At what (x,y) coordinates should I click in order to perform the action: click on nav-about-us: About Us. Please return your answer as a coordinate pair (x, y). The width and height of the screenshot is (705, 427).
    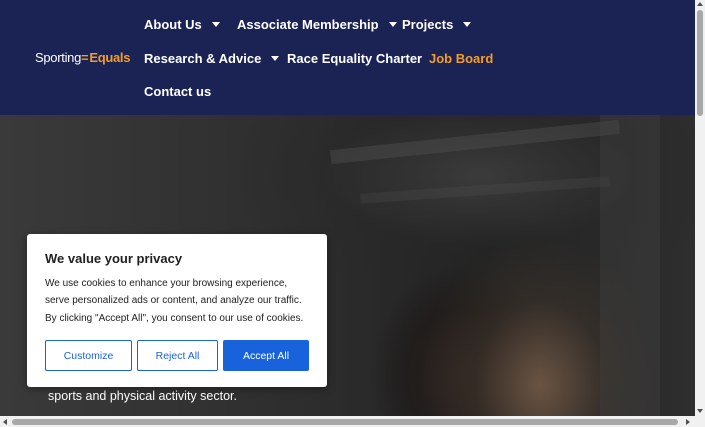
    Looking at the image, I should click on (182, 24).